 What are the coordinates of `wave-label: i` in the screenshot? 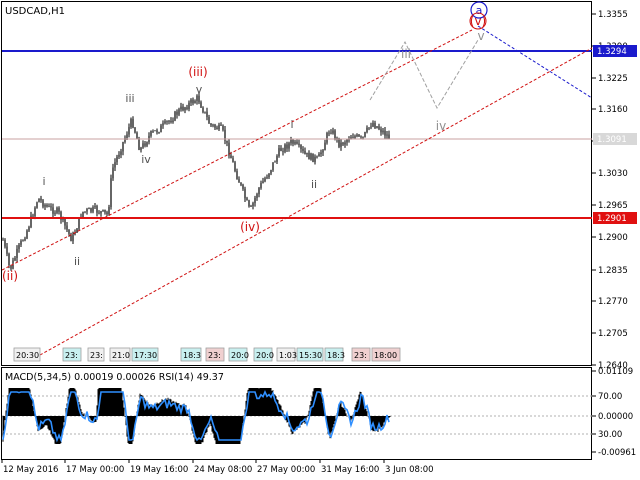 It's located at (291, 124).